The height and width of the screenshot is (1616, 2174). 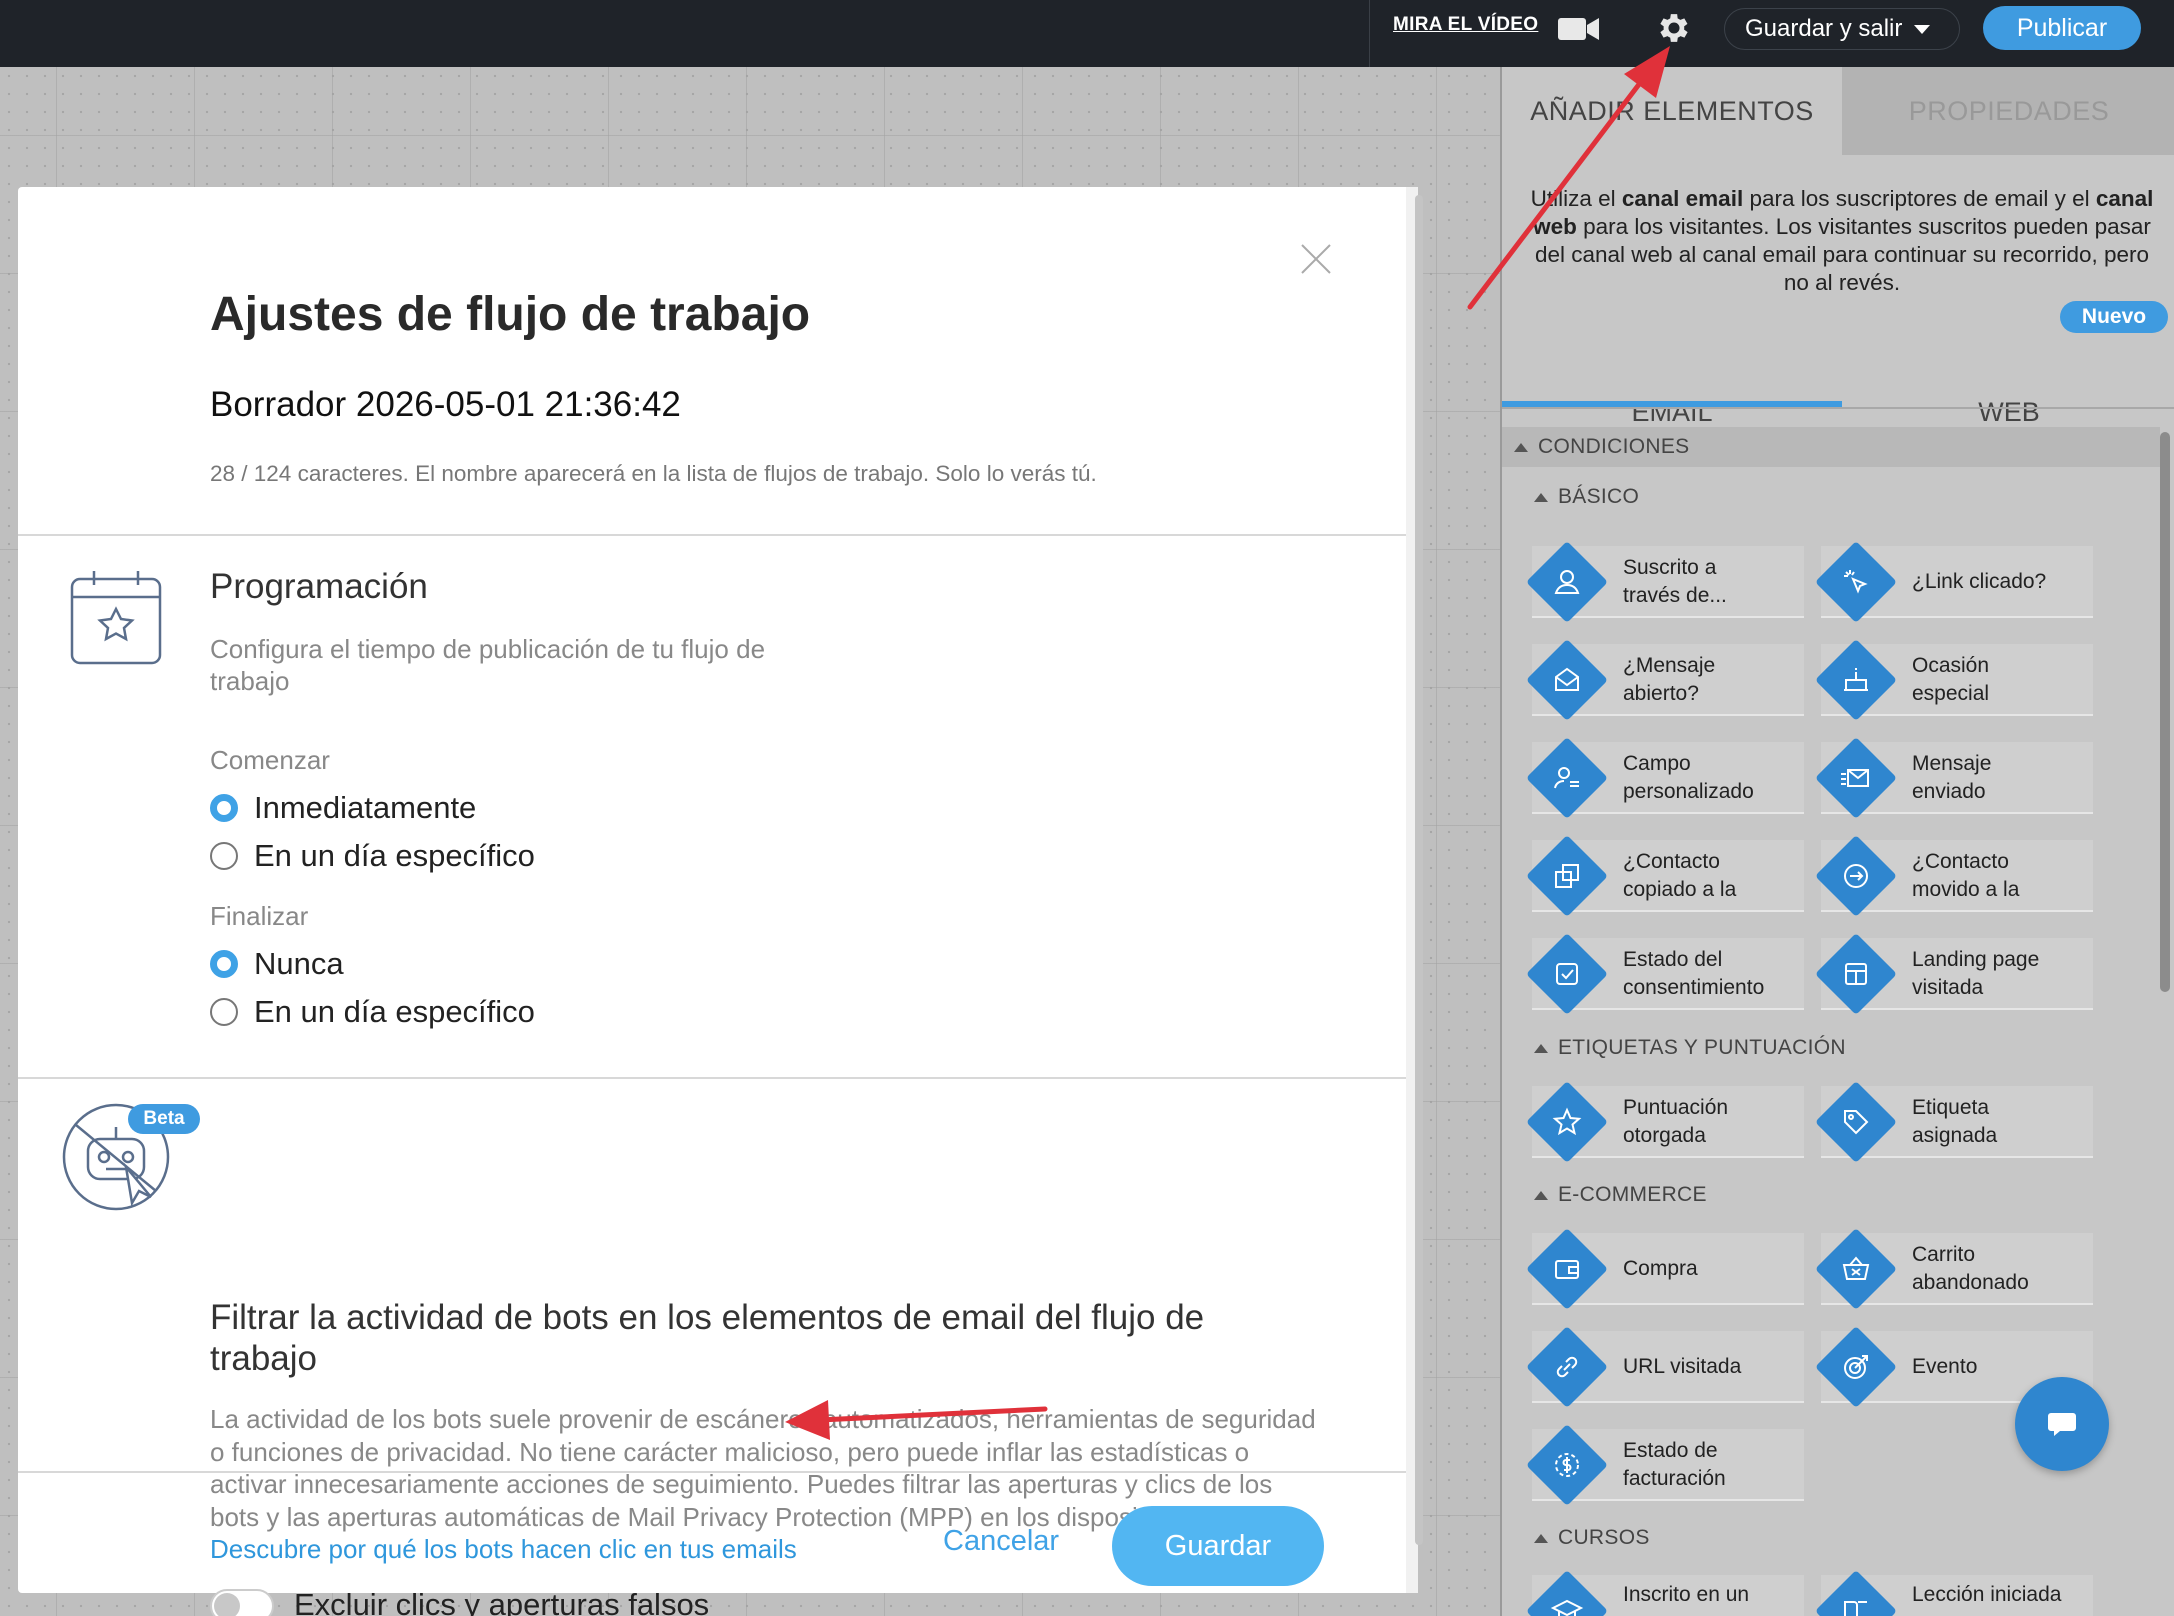 What do you see at coordinates (2114, 317) in the screenshot?
I see `new-badge: Nuevo` at bounding box center [2114, 317].